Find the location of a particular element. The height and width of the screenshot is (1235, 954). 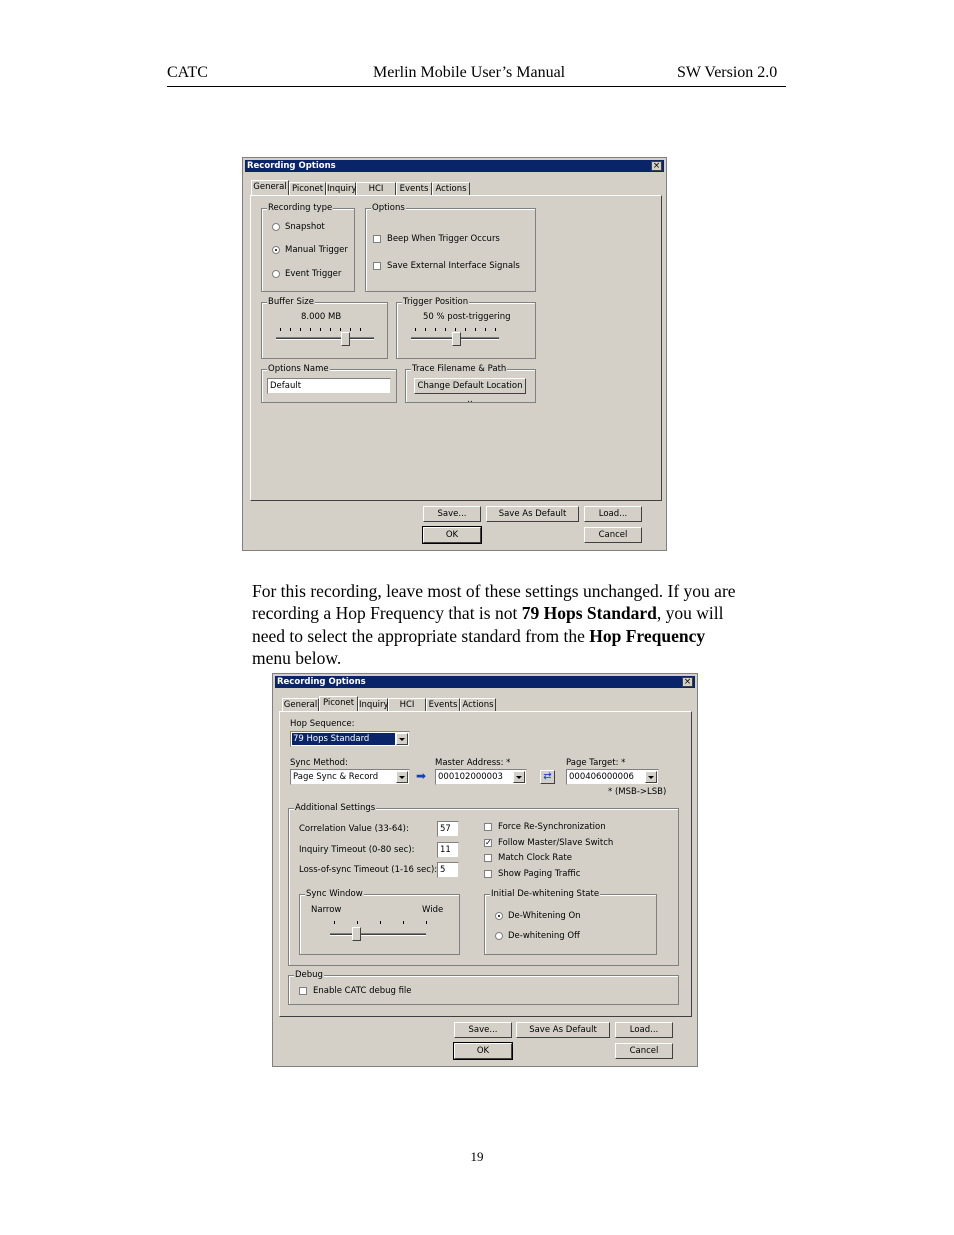

msb-note: * (MSB->LSB) is located at coordinates (637, 792).